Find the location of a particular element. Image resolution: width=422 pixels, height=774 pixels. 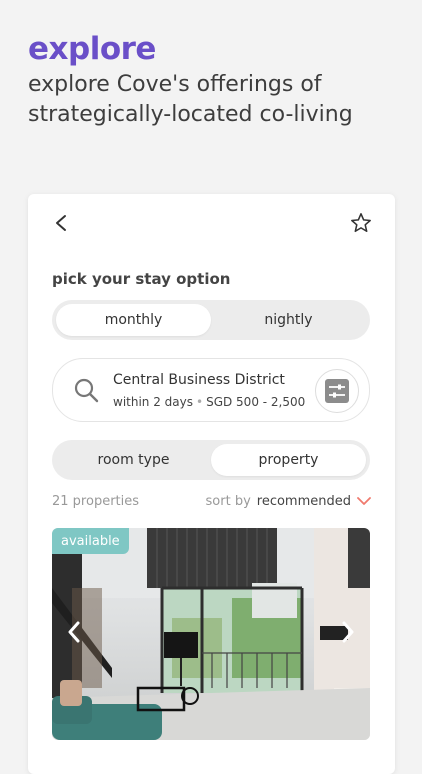

favorite-button is located at coordinates (361, 223).